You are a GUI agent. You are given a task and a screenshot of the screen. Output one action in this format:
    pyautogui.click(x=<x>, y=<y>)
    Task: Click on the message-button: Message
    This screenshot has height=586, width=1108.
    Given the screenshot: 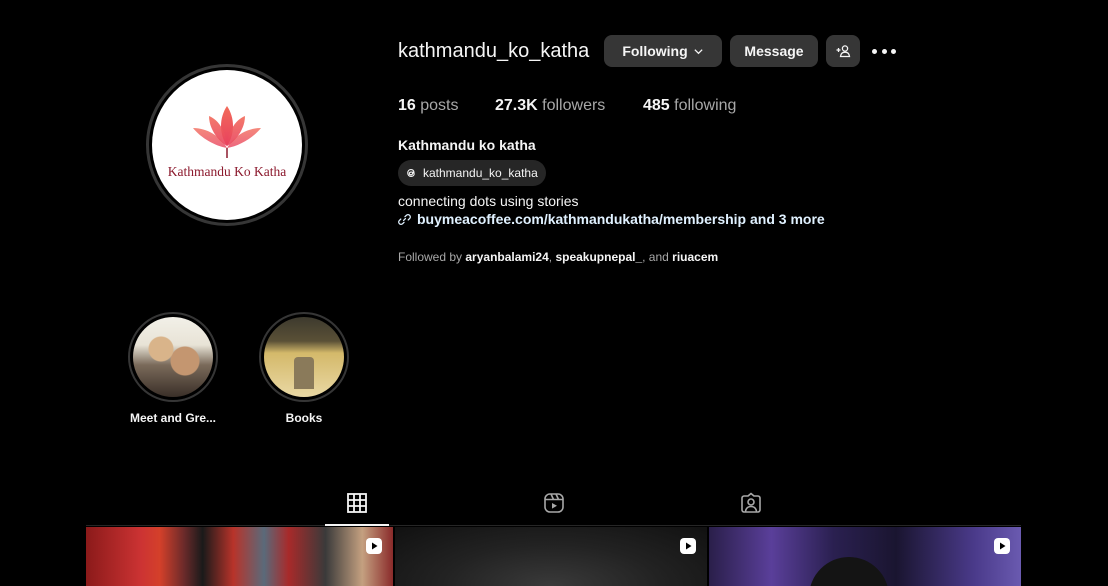 What is the action you would take?
    pyautogui.click(x=774, y=51)
    